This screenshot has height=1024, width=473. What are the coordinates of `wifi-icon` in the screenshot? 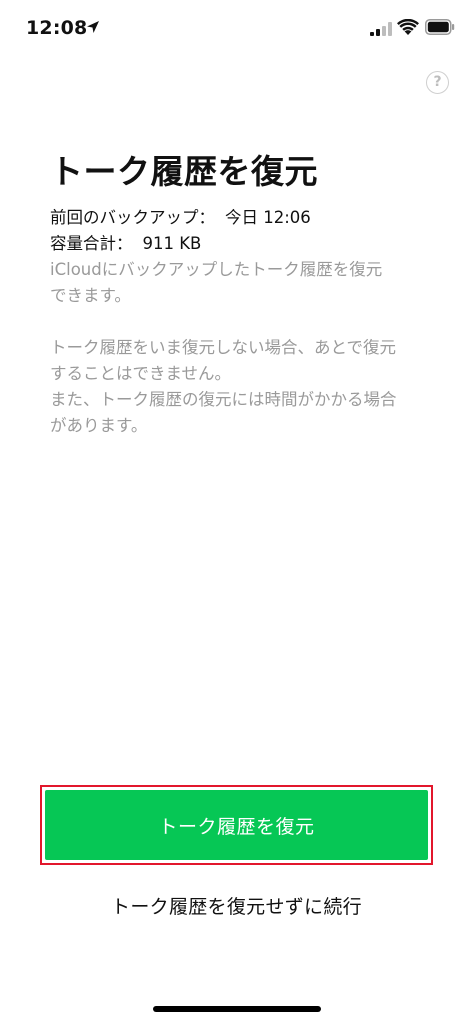 It's located at (408, 27).